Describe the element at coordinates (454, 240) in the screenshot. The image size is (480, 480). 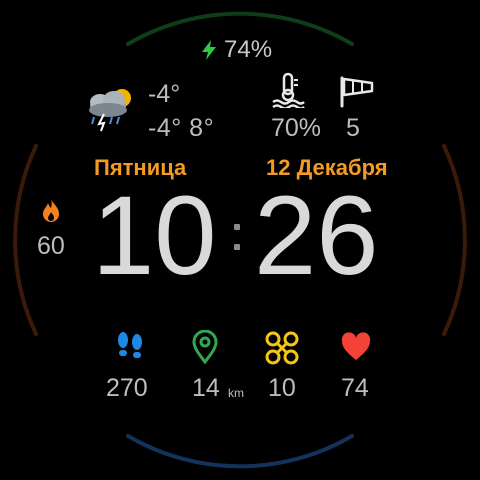
I see `right-arc` at that location.